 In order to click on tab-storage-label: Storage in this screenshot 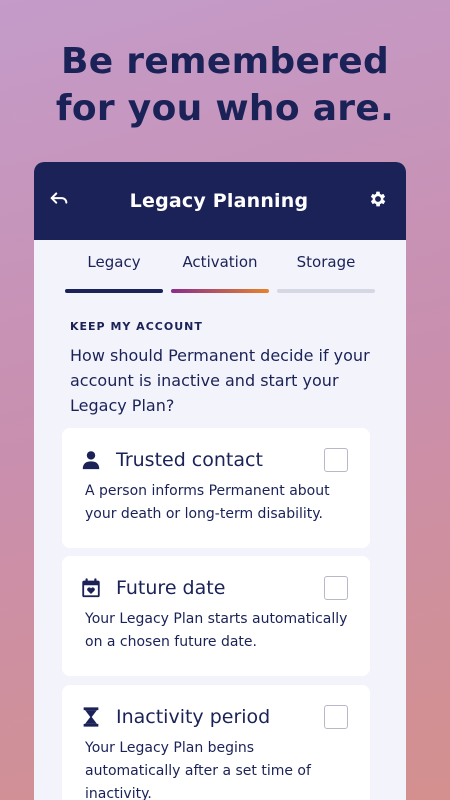, I will do `click(326, 262)`.